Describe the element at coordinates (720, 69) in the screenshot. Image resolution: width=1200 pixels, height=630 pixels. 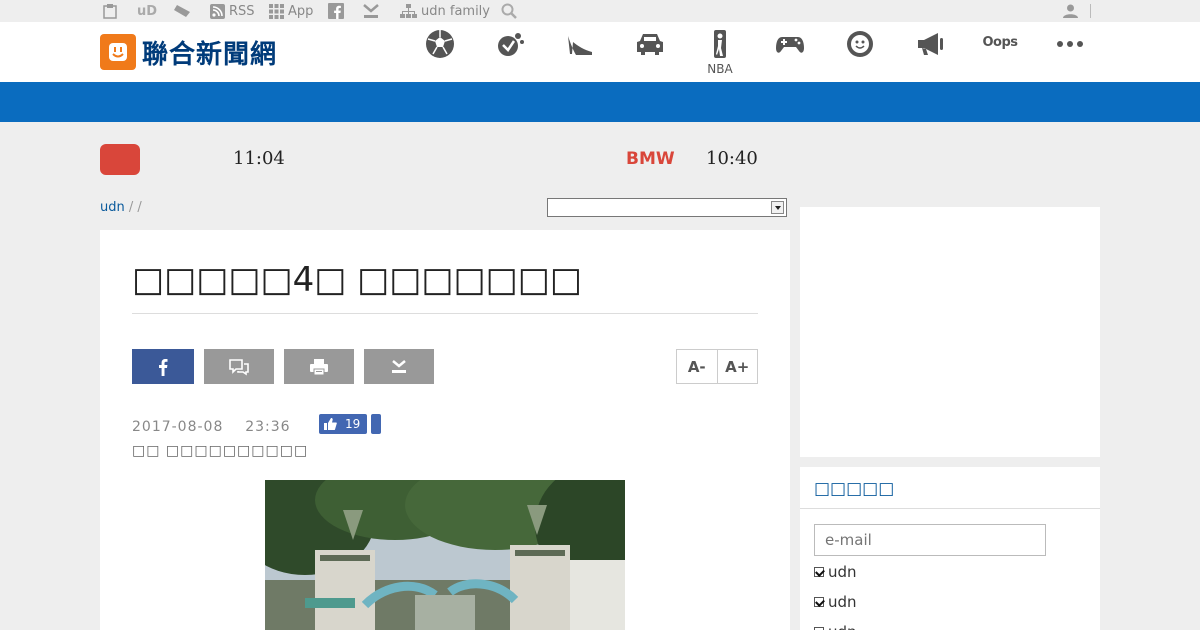
I see `nav-nba-label: NBA` at that location.